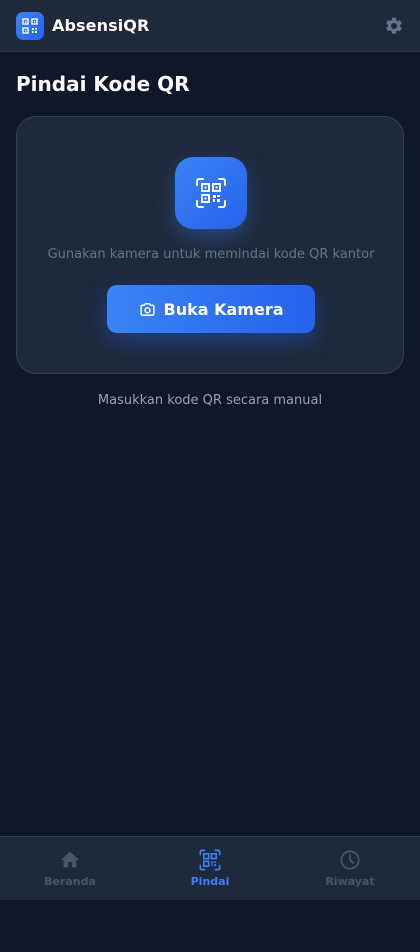  I want to click on manual-entry-link: Masukkan kode QR secara manual, so click(210, 400).